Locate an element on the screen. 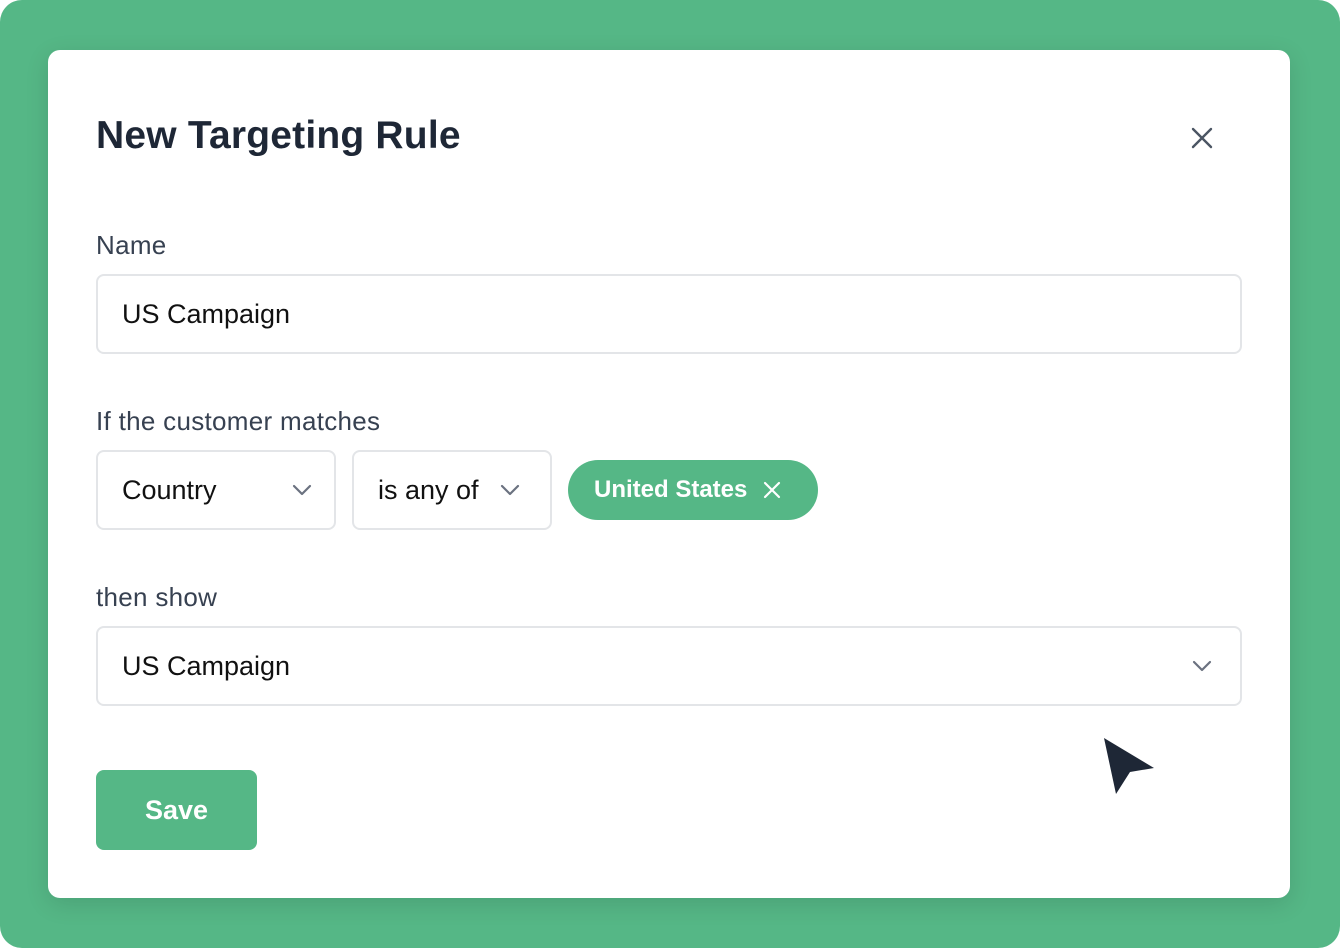 The height and width of the screenshot is (950, 1340). remove-chip-button is located at coordinates (772, 490).